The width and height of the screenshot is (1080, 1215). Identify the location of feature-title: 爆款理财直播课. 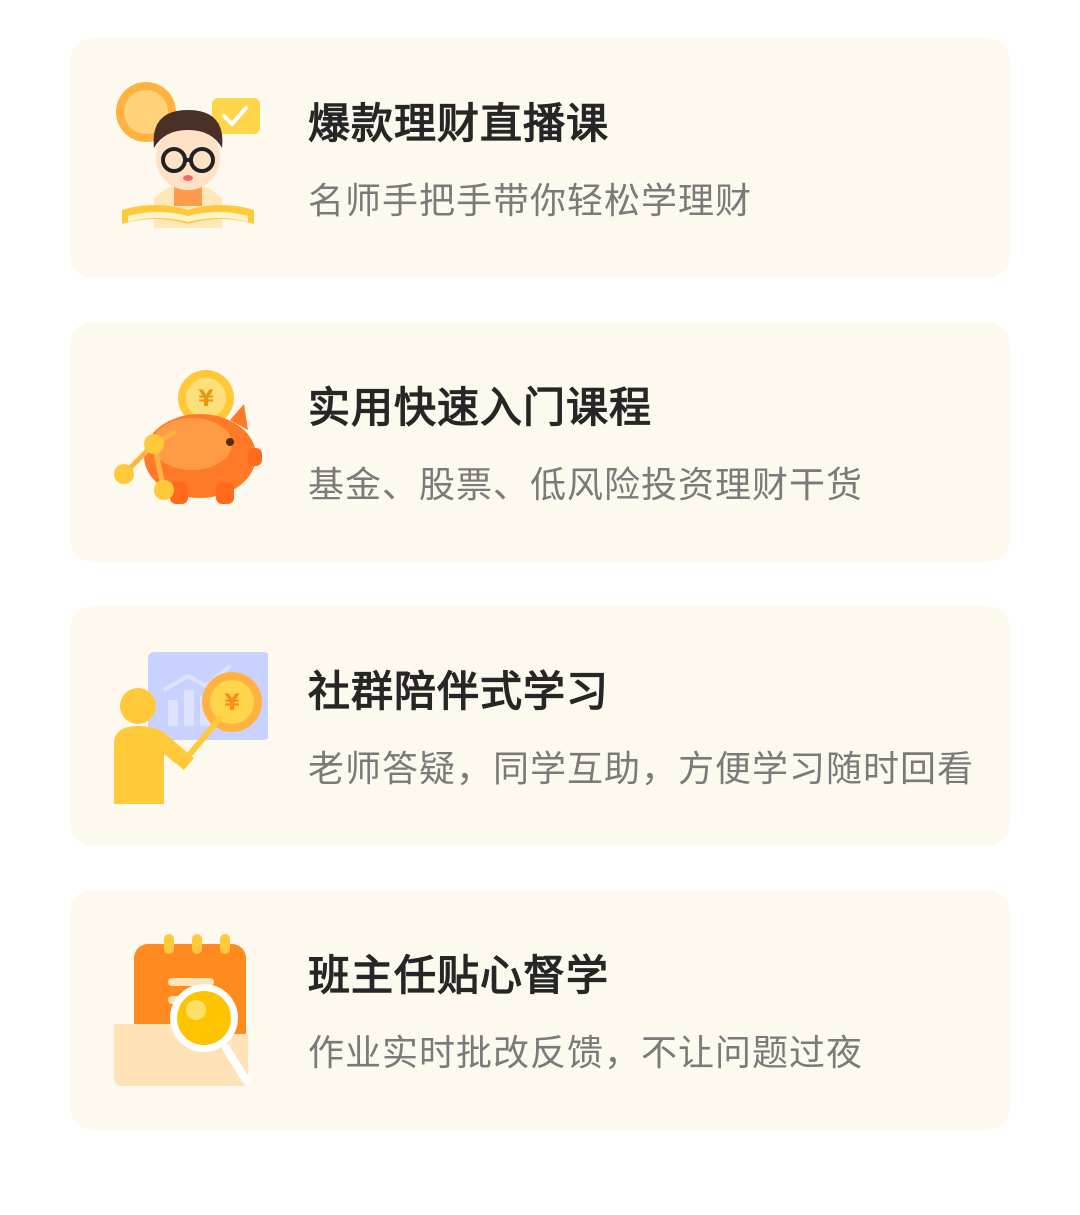
(459, 123).